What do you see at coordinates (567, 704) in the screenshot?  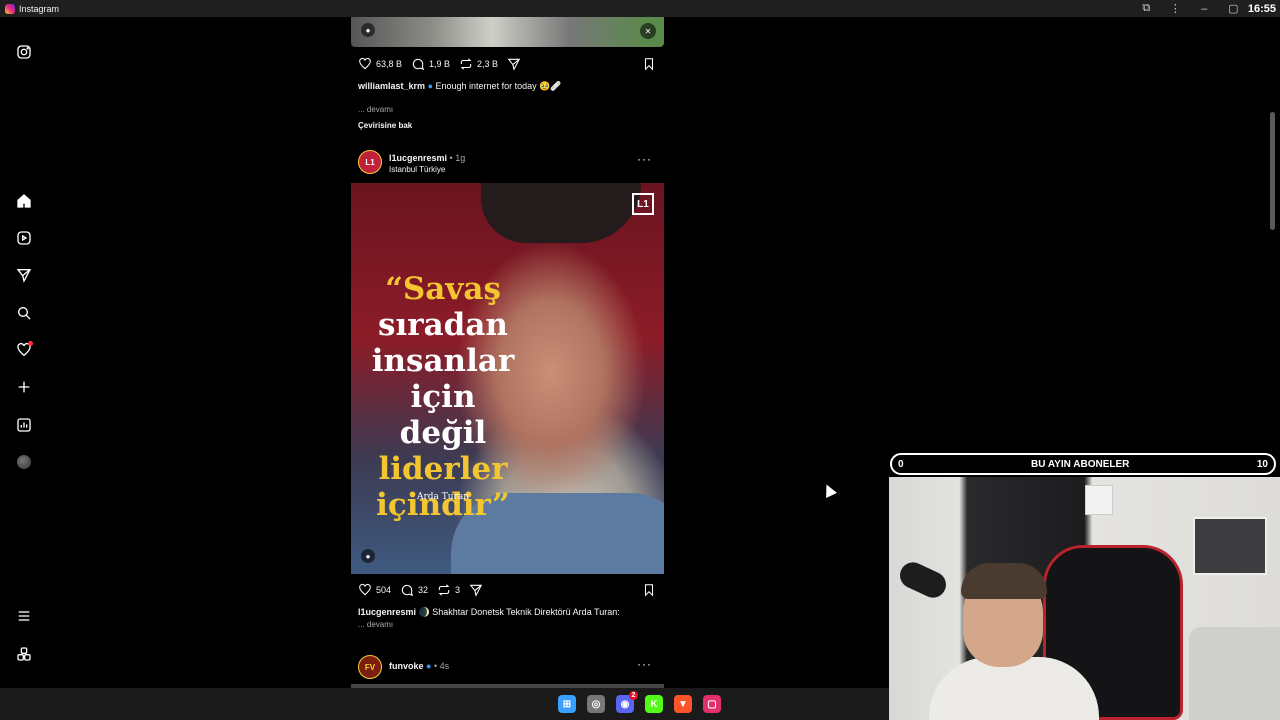 I see `windows-start-icon: ⊞` at bounding box center [567, 704].